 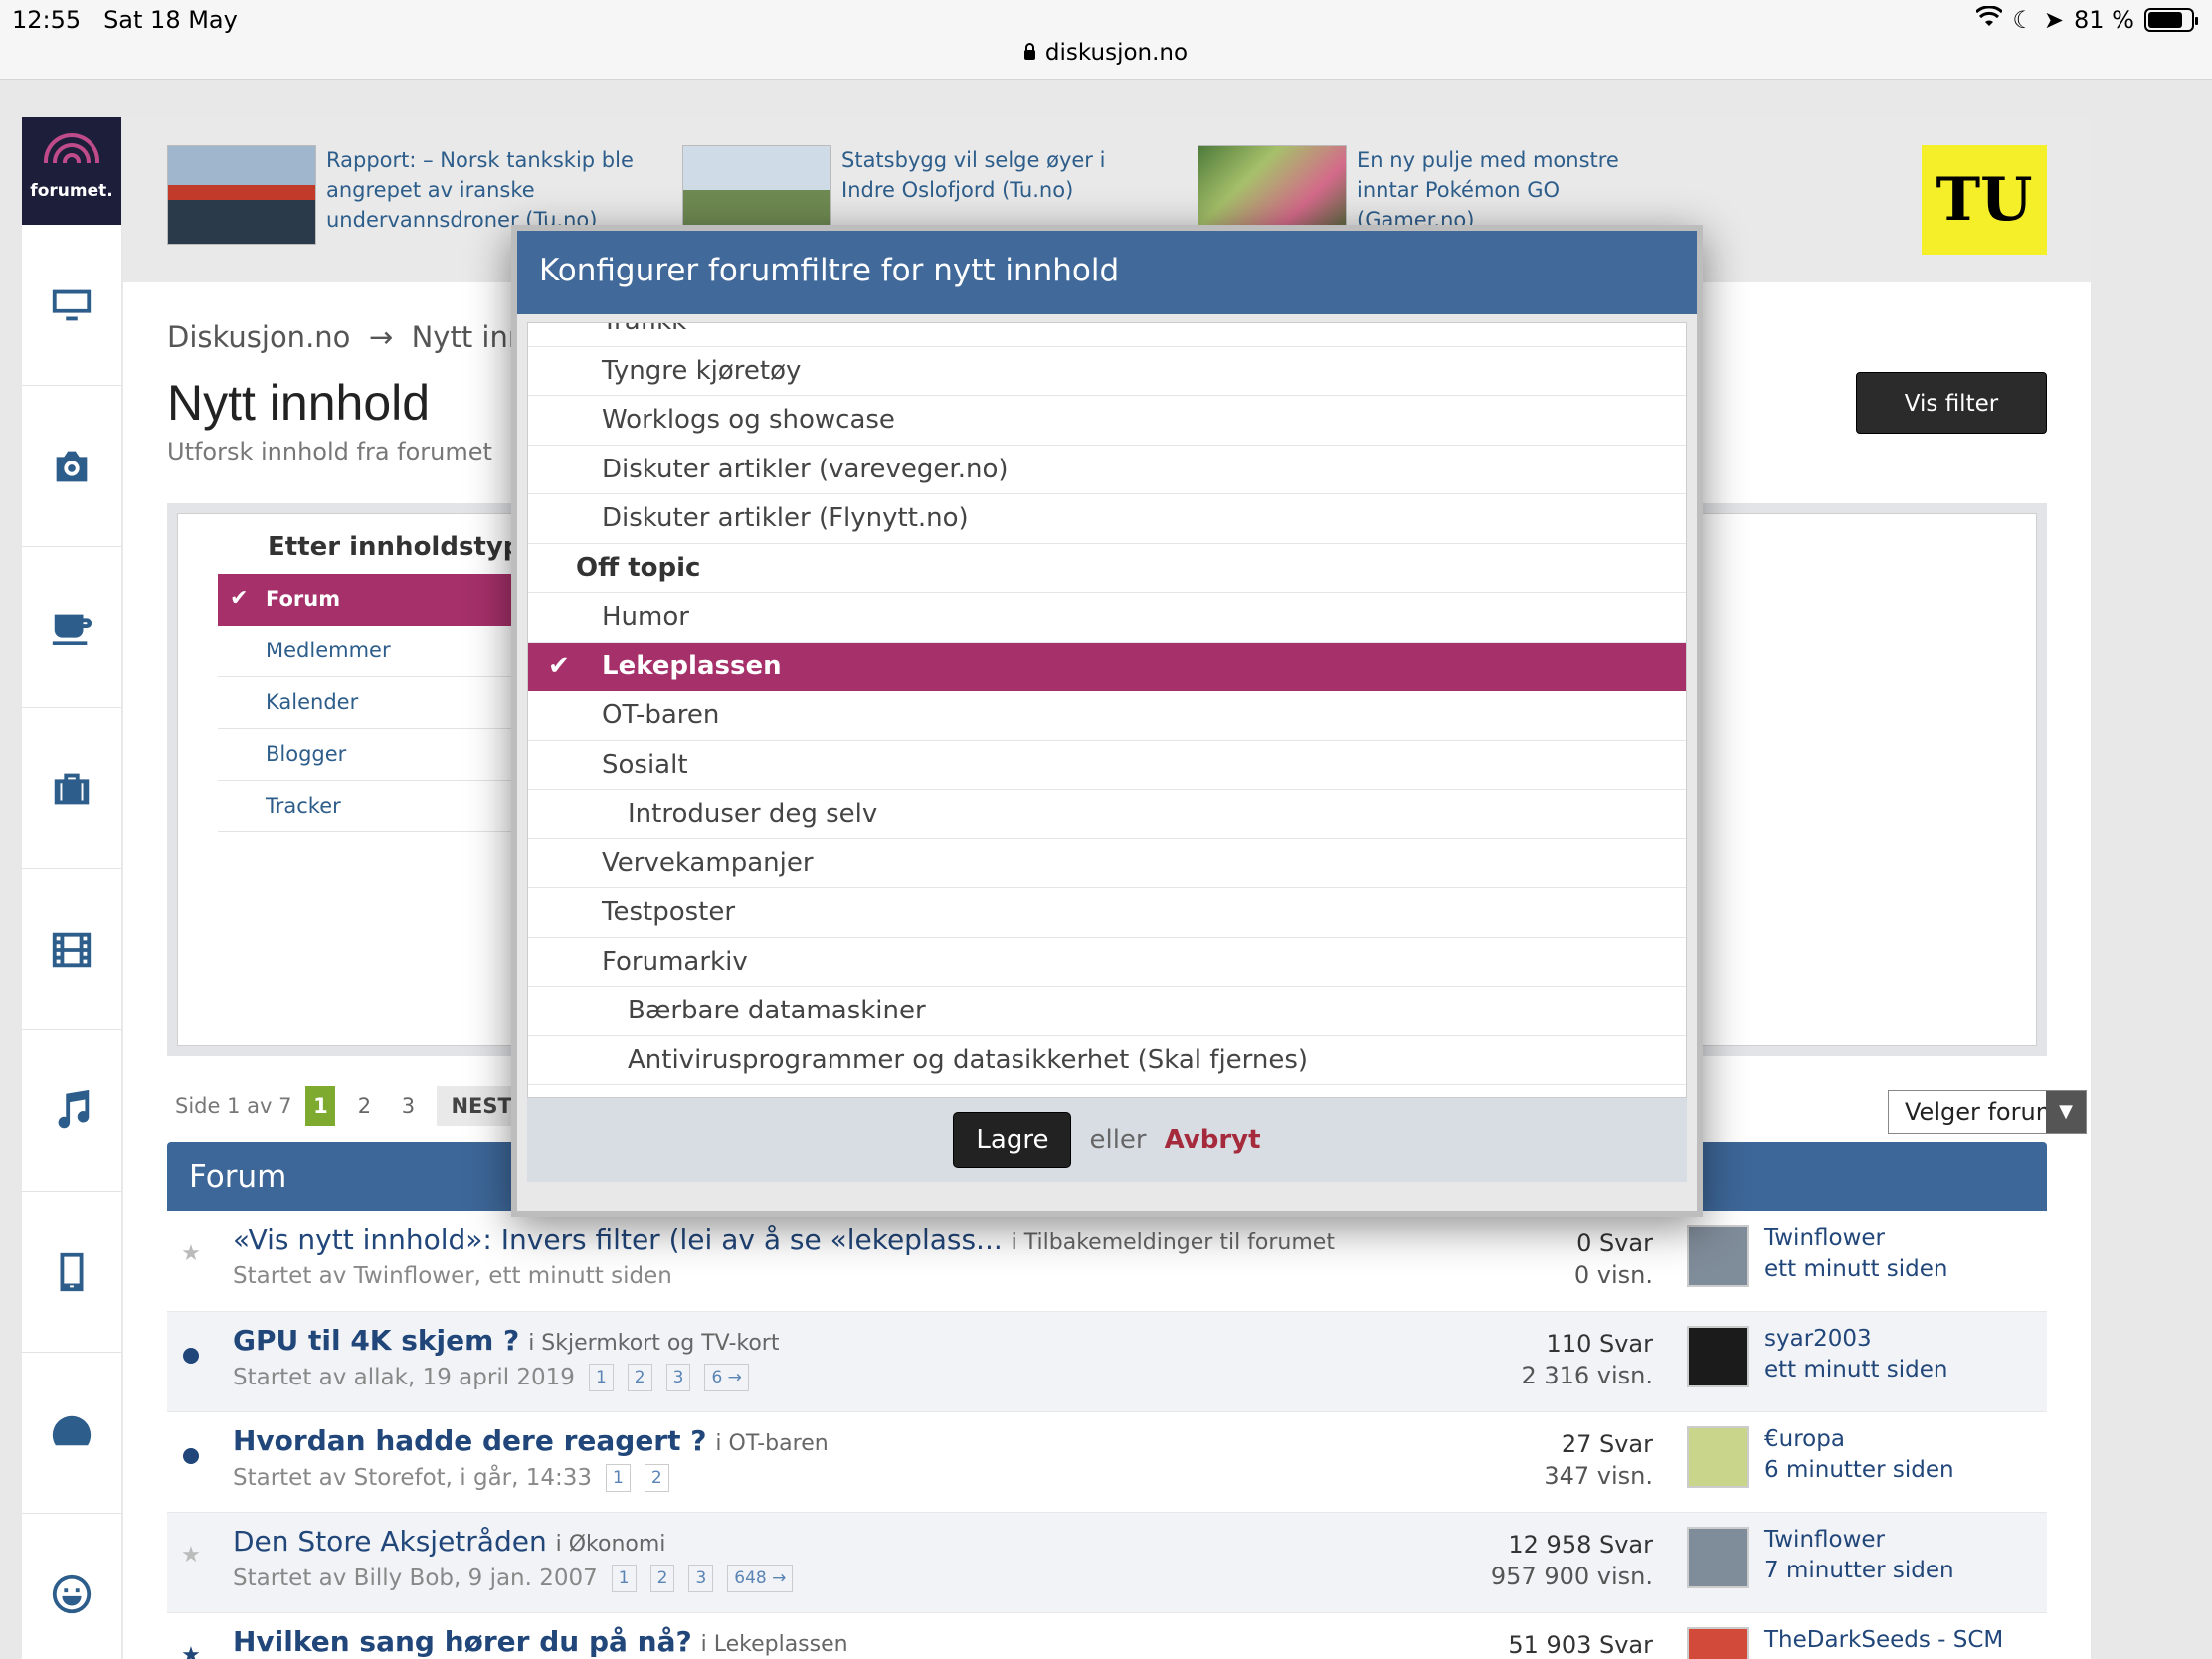 I want to click on rail-work, so click(x=71, y=788).